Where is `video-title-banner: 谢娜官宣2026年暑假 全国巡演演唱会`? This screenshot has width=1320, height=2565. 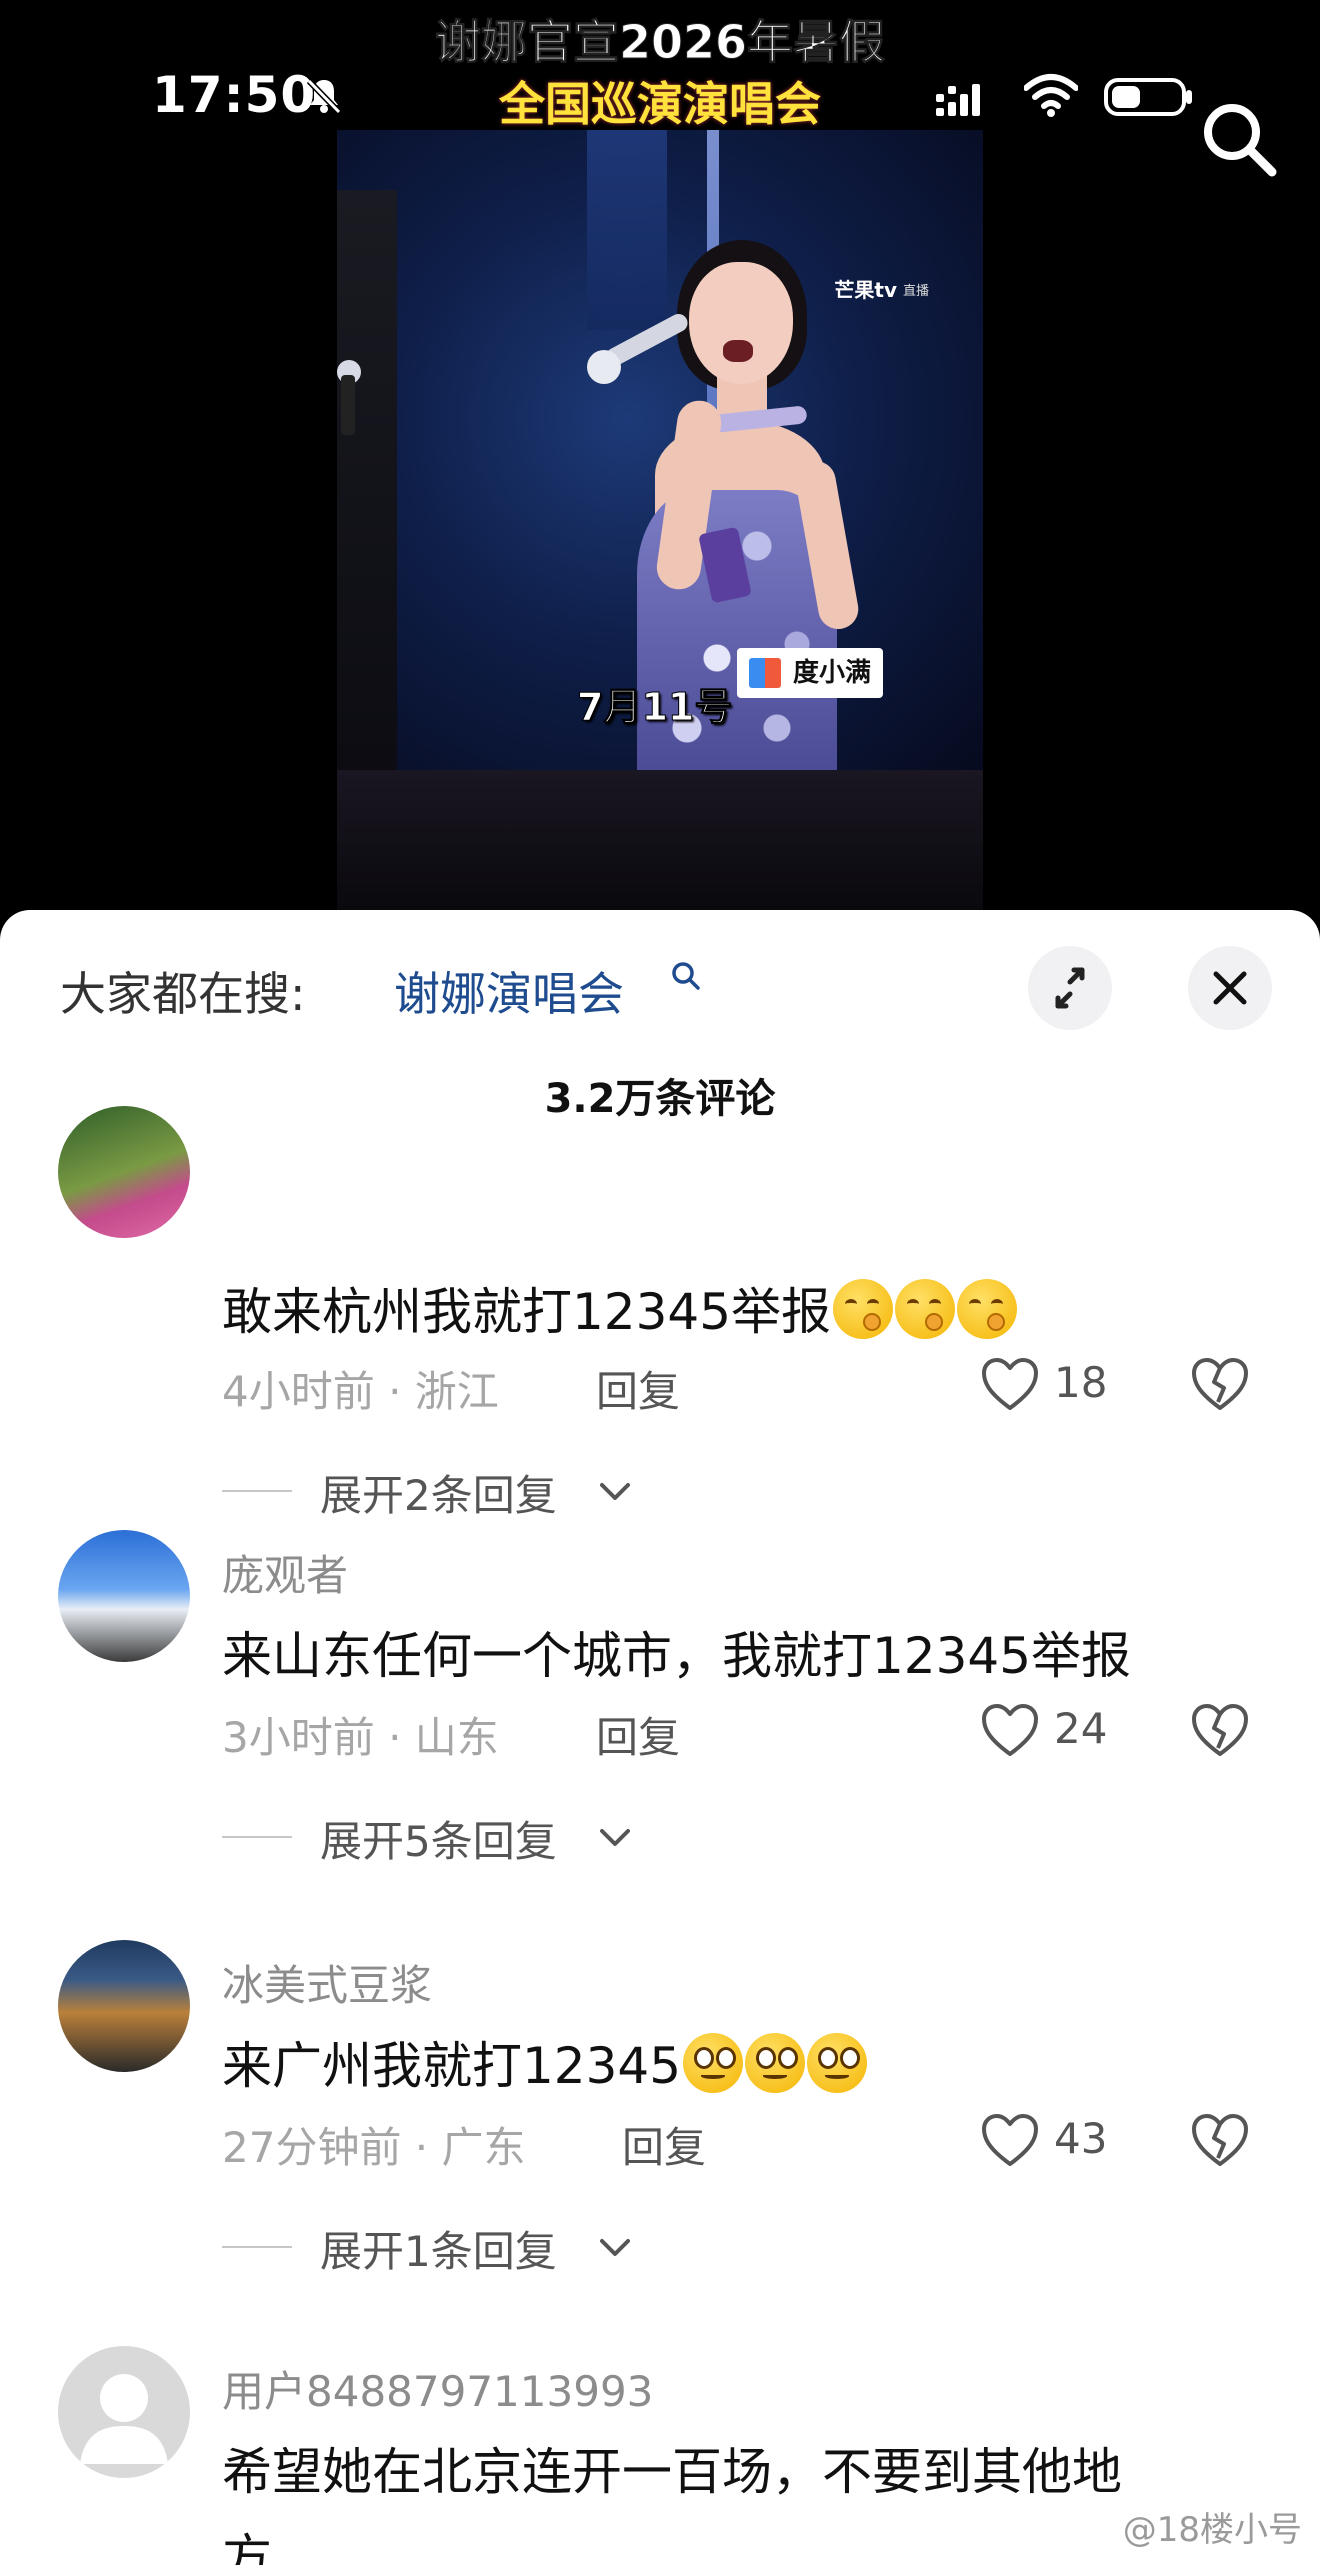
video-title-banner: 谢娜官宣2026年暑假 全国巡演演唱会 is located at coordinates (660, 65).